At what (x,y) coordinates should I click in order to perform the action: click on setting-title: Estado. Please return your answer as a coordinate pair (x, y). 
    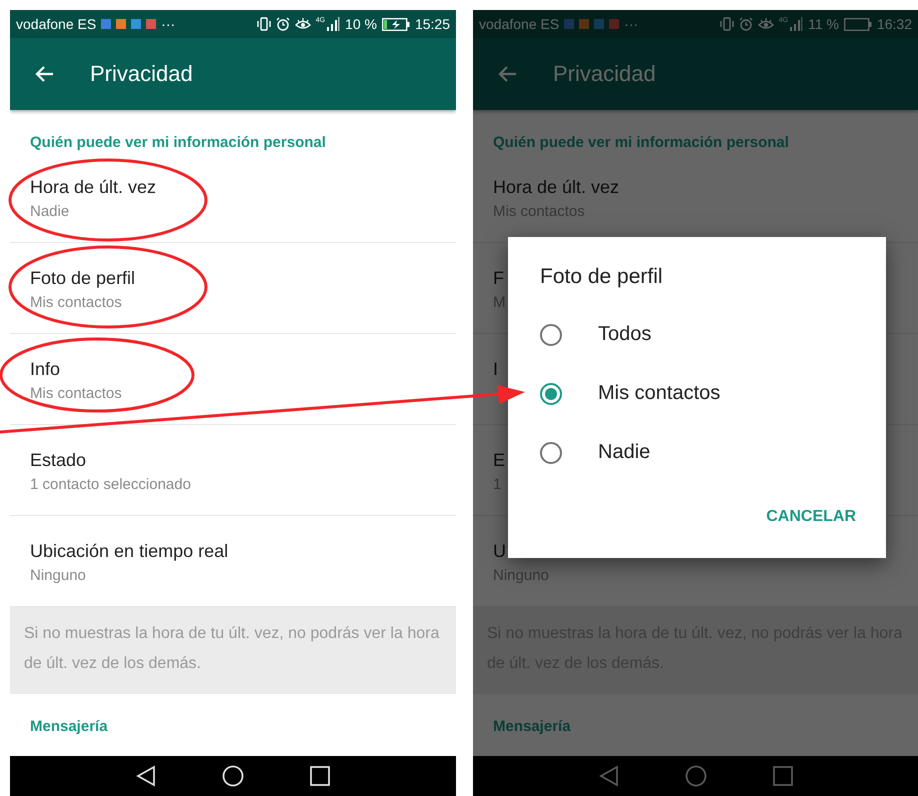
    Looking at the image, I should click on (58, 460).